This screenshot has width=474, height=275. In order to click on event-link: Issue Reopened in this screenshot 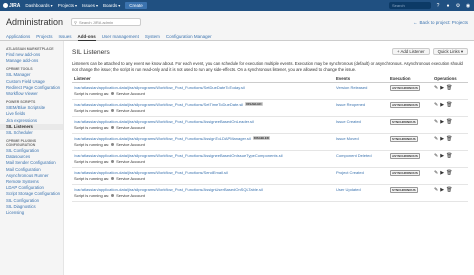, I will do `click(350, 104)`.